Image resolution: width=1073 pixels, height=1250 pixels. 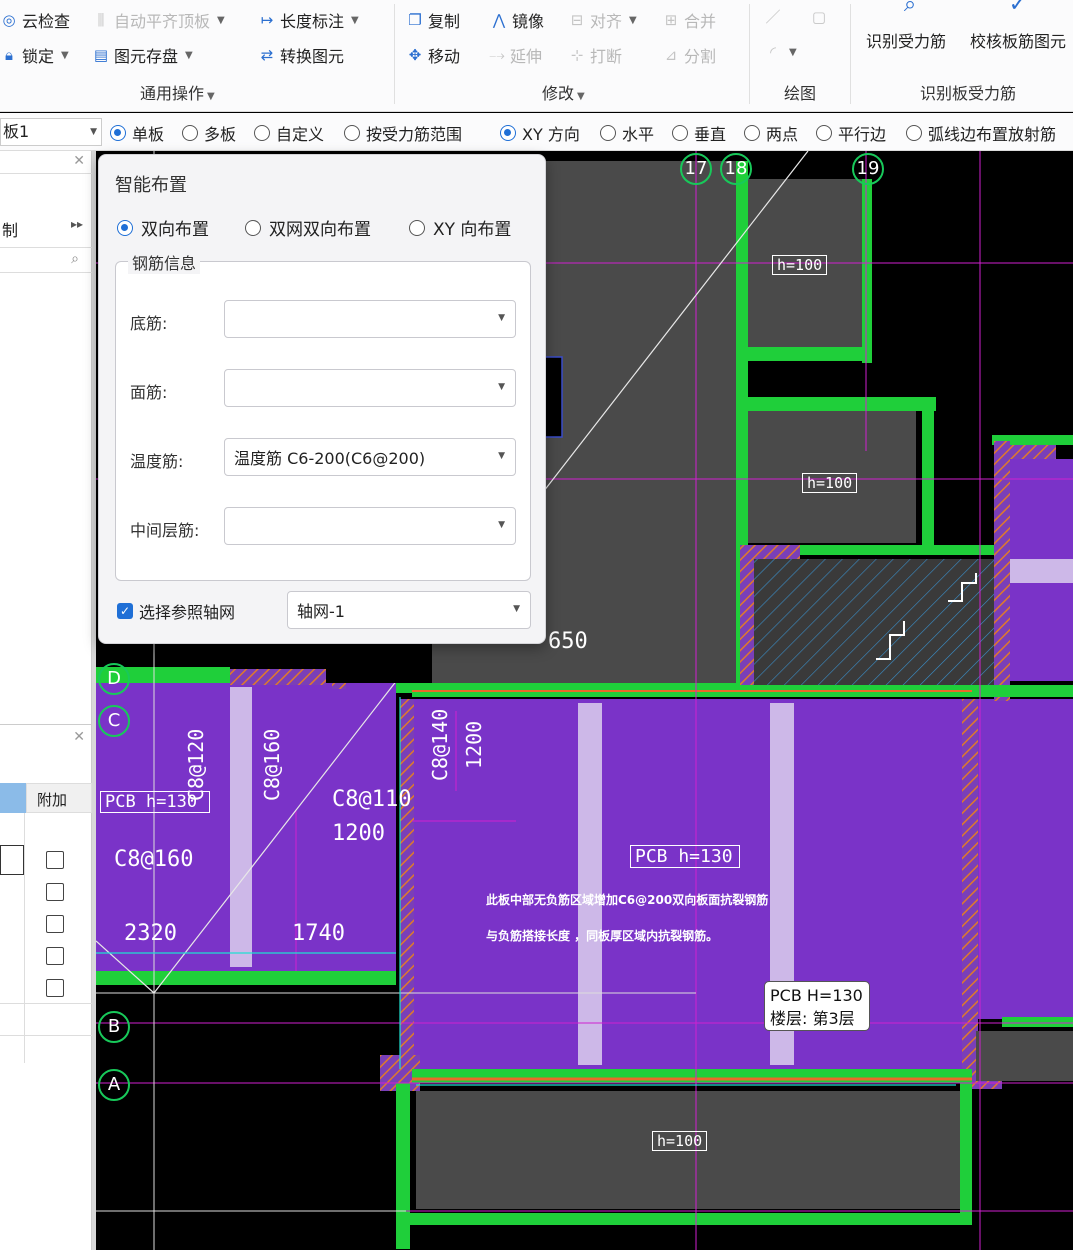 I want to click on option-xy-direction: XY 方向, so click(x=540, y=133).